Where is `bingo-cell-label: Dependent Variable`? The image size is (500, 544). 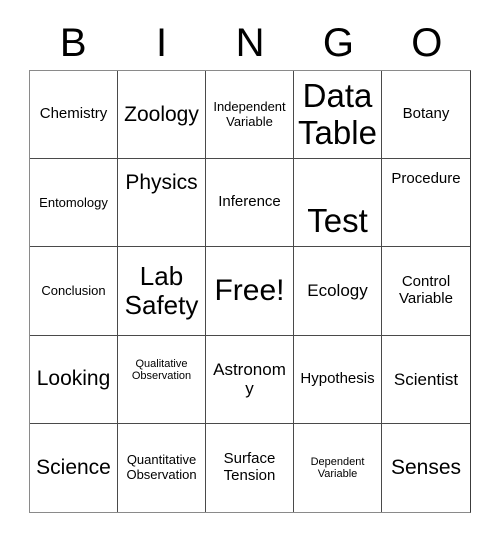 bingo-cell-label: Dependent Variable is located at coordinates (337, 467).